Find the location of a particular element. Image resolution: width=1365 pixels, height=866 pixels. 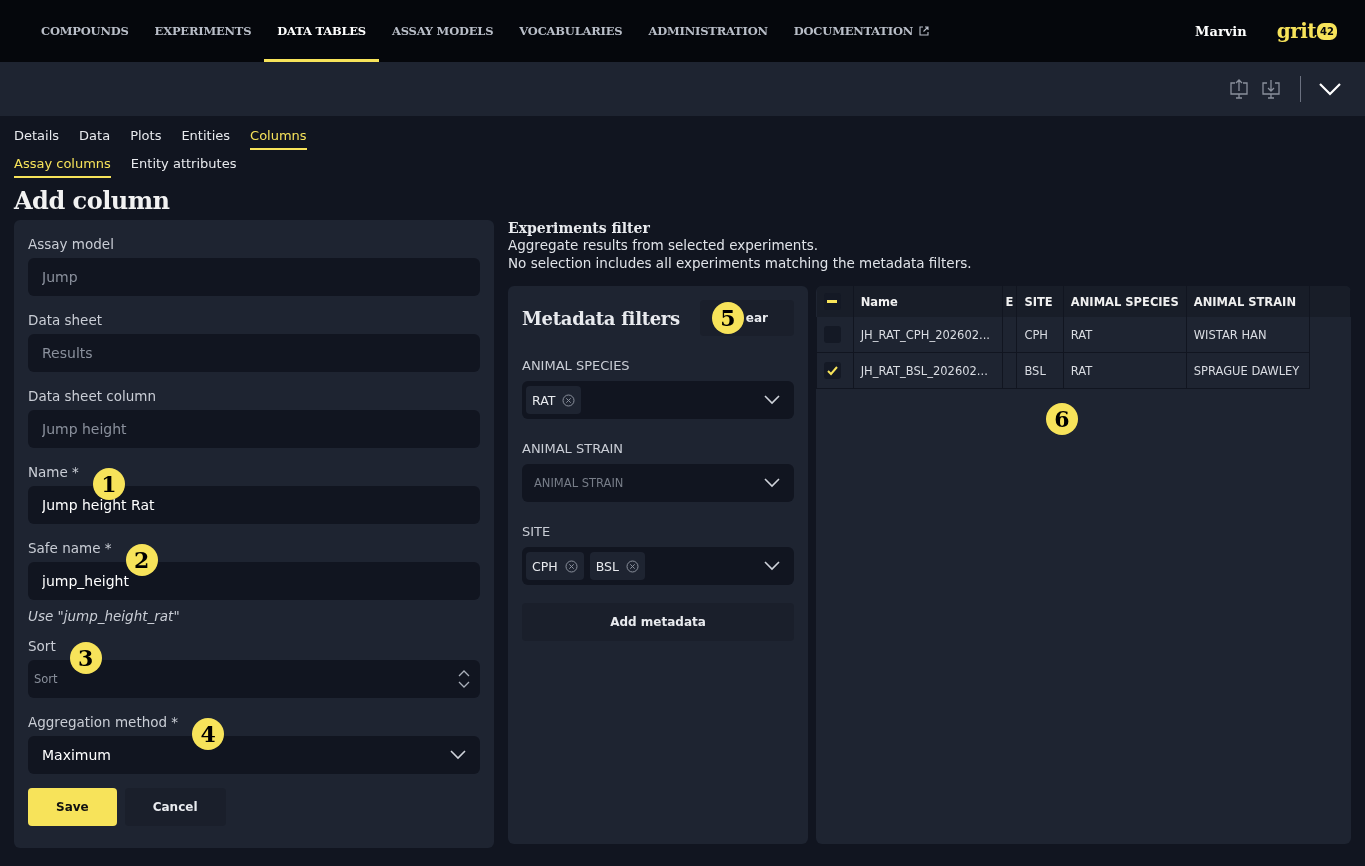

tab: Details is located at coordinates (37, 138).